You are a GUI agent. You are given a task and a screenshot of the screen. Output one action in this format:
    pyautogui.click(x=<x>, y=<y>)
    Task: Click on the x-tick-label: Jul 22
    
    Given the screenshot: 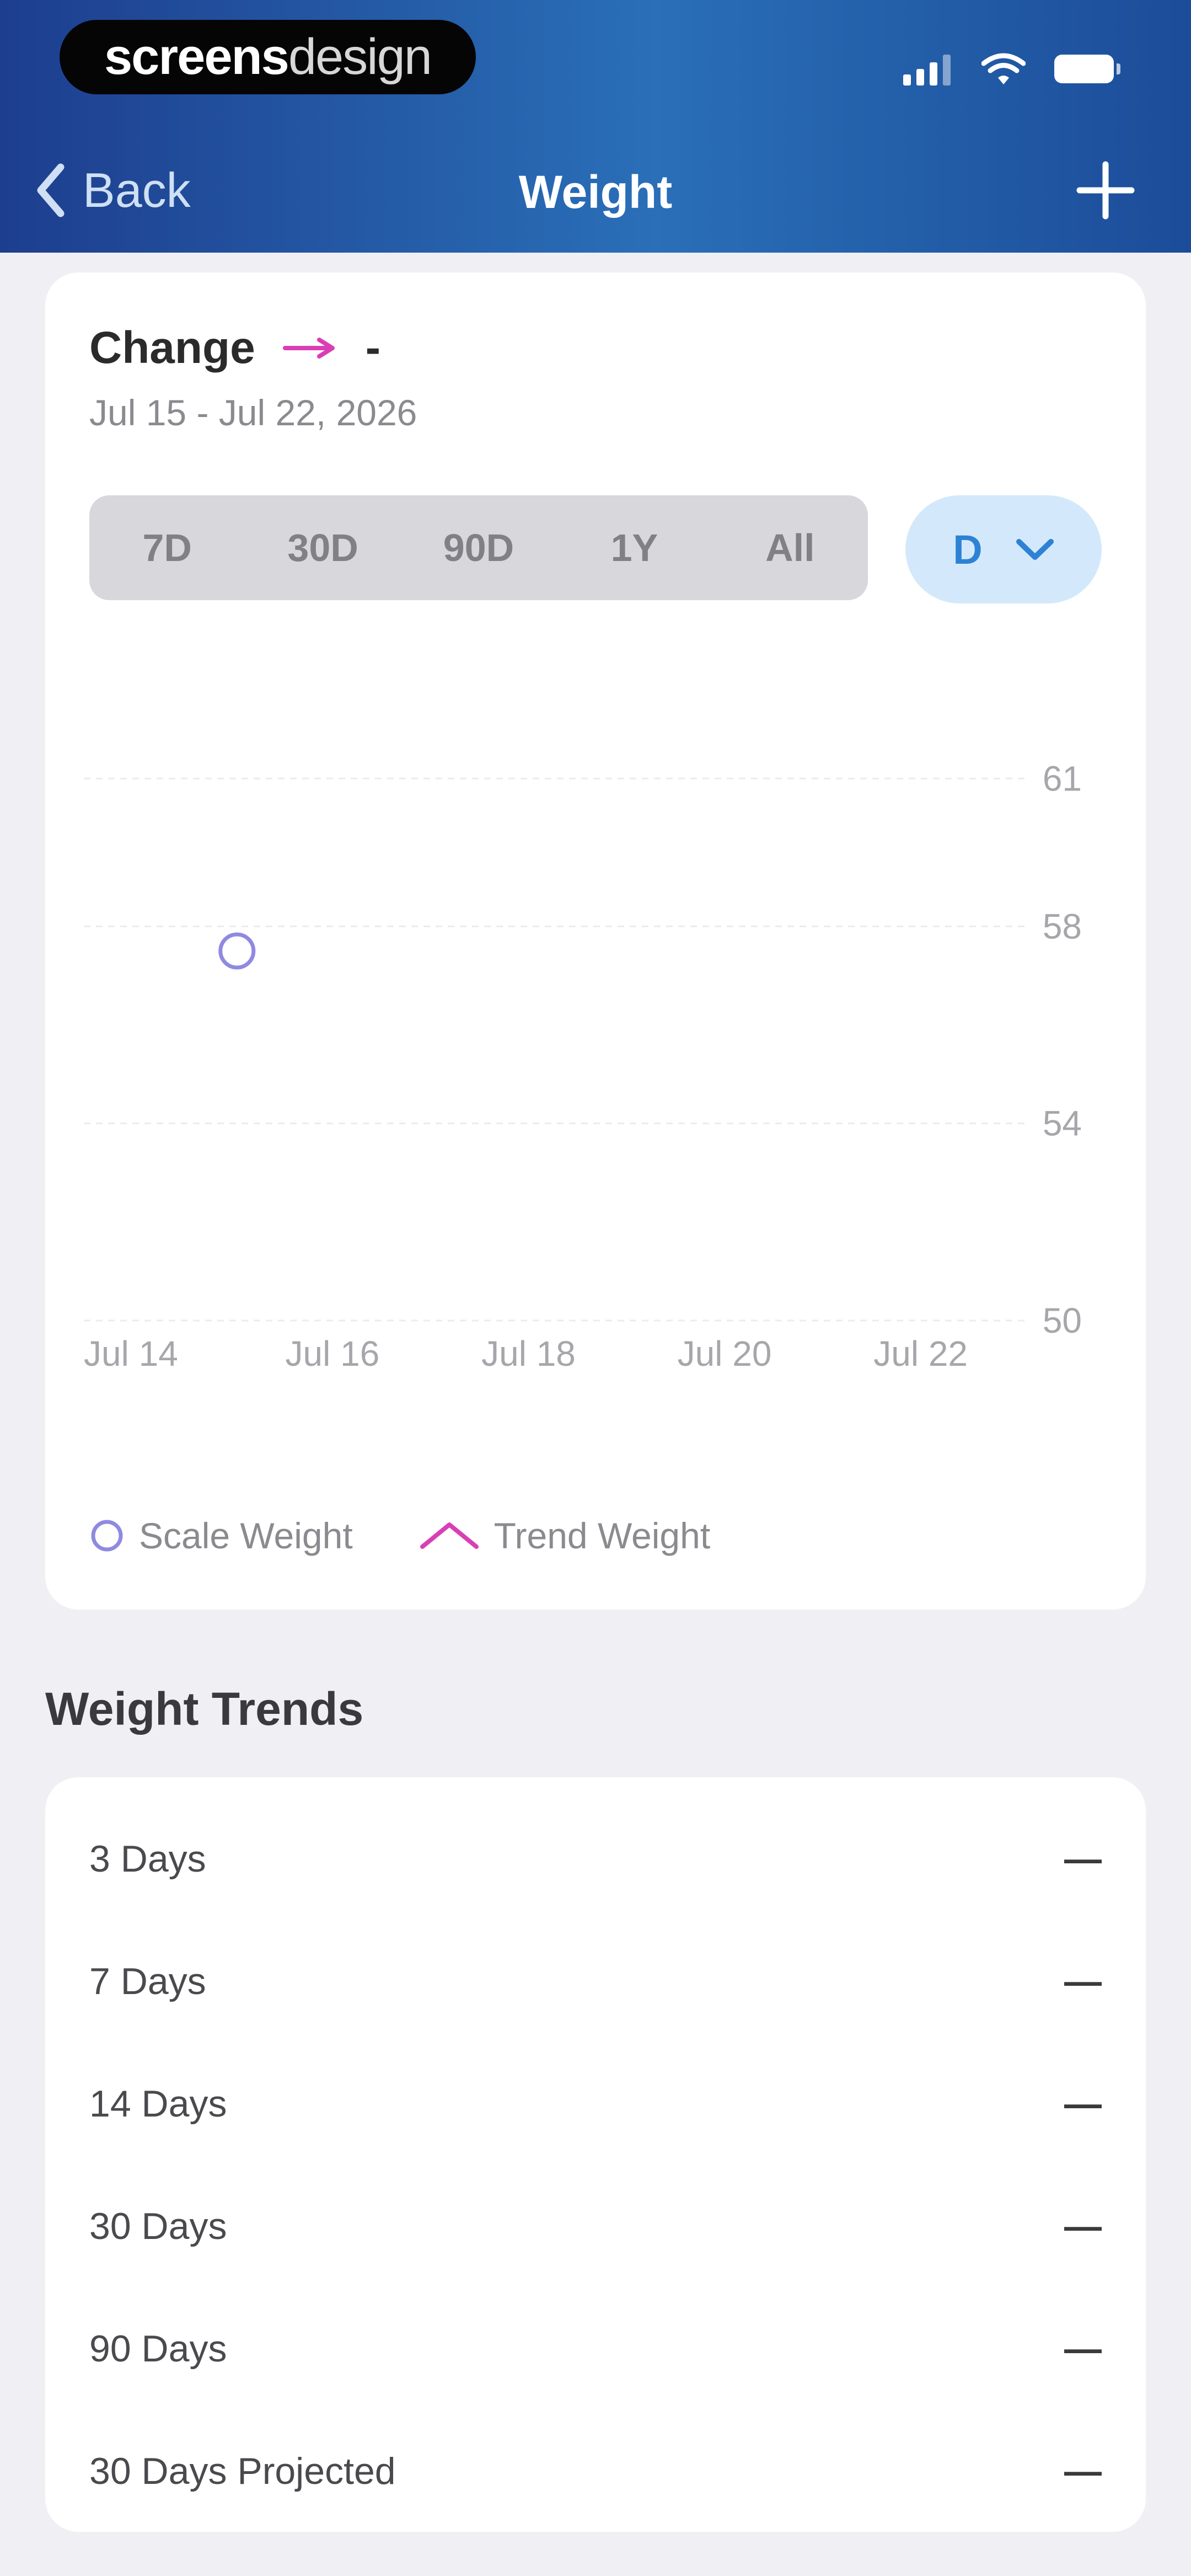 What is the action you would take?
    pyautogui.click(x=920, y=1353)
    